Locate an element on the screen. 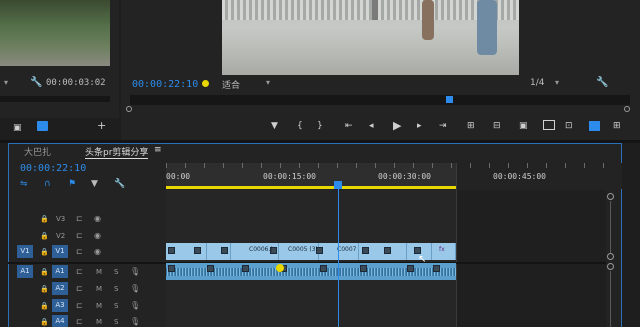  tab-dabazha: 大巴扎 is located at coordinates (37, 151).